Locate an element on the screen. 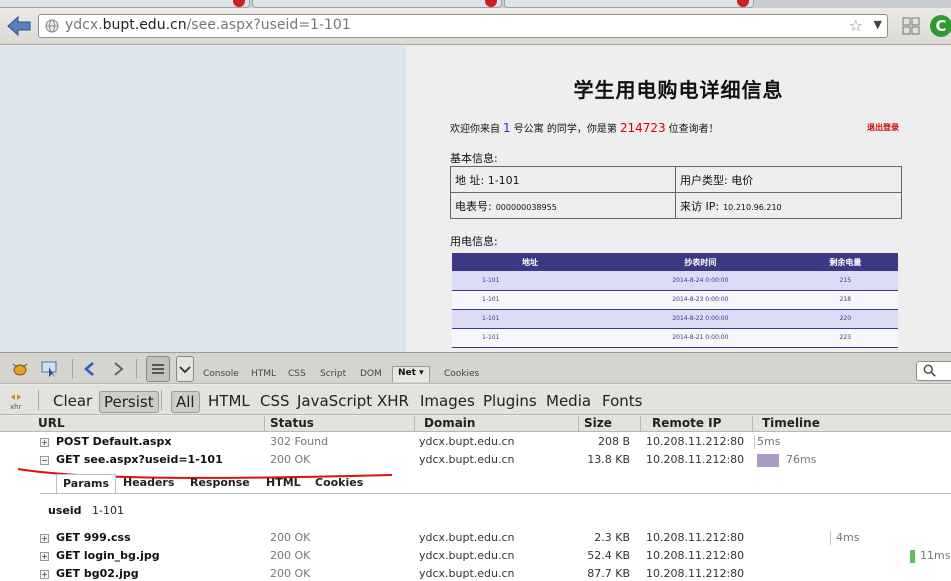 The image size is (951, 581). request-url: GET bg02.jpg is located at coordinates (97, 573).